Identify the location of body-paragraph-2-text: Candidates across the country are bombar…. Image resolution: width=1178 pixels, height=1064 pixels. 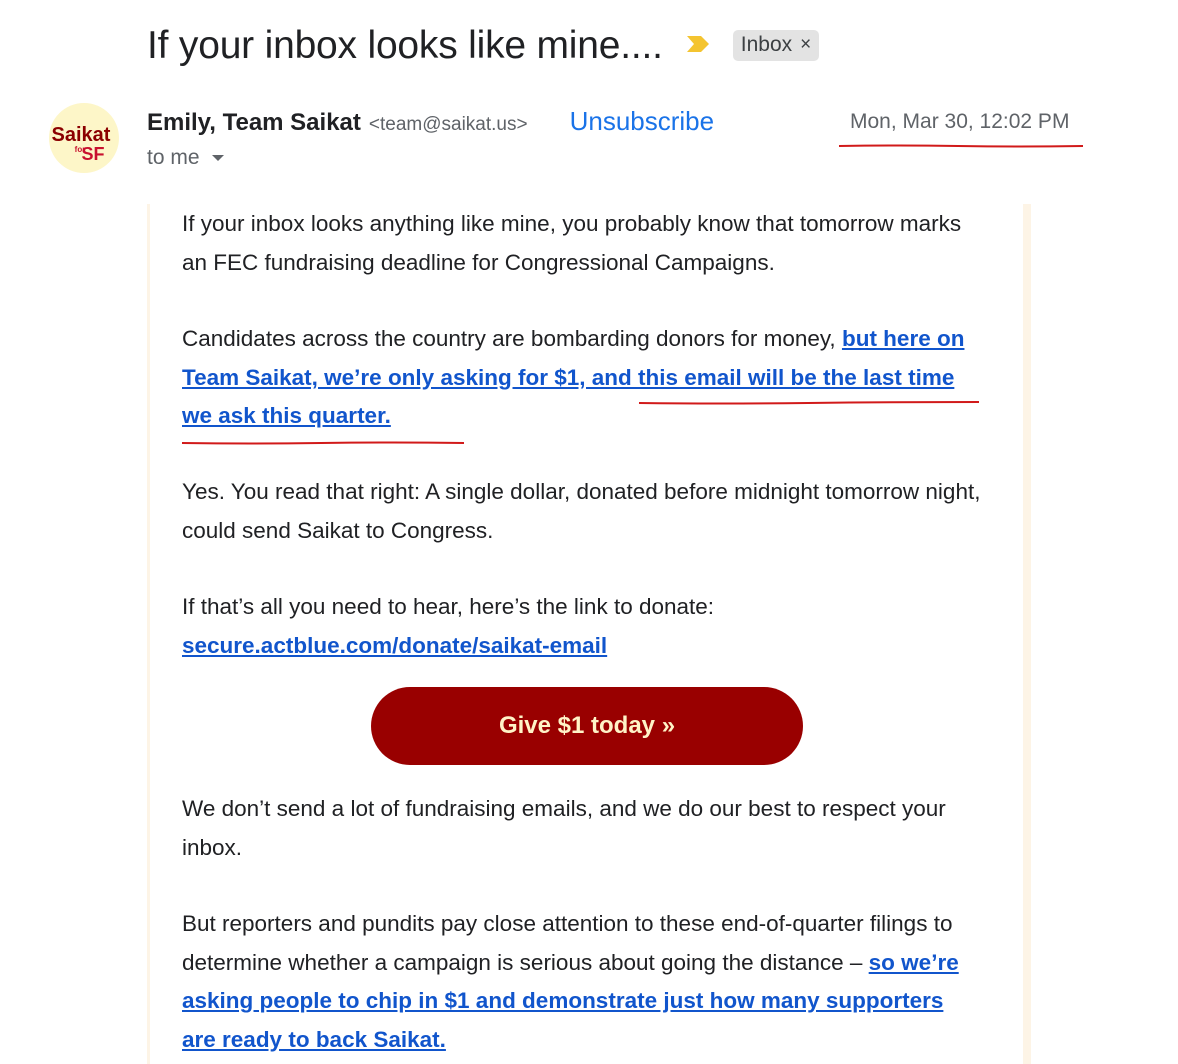
(512, 338).